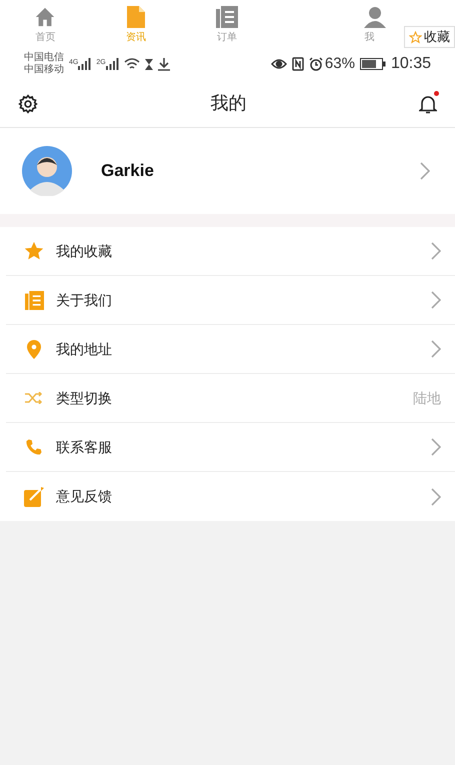 The height and width of the screenshot is (765, 455). What do you see at coordinates (410, 64) in the screenshot?
I see `clock-time: 10:35` at bounding box center [410, 64].